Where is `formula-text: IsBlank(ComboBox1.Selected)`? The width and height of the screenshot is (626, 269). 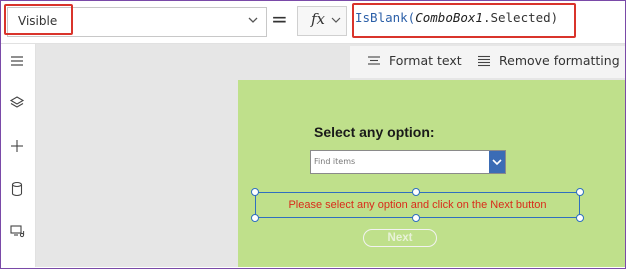 formula-text: IsBlank(ComboBox1.Selected) is located at coordinates (456, 17).